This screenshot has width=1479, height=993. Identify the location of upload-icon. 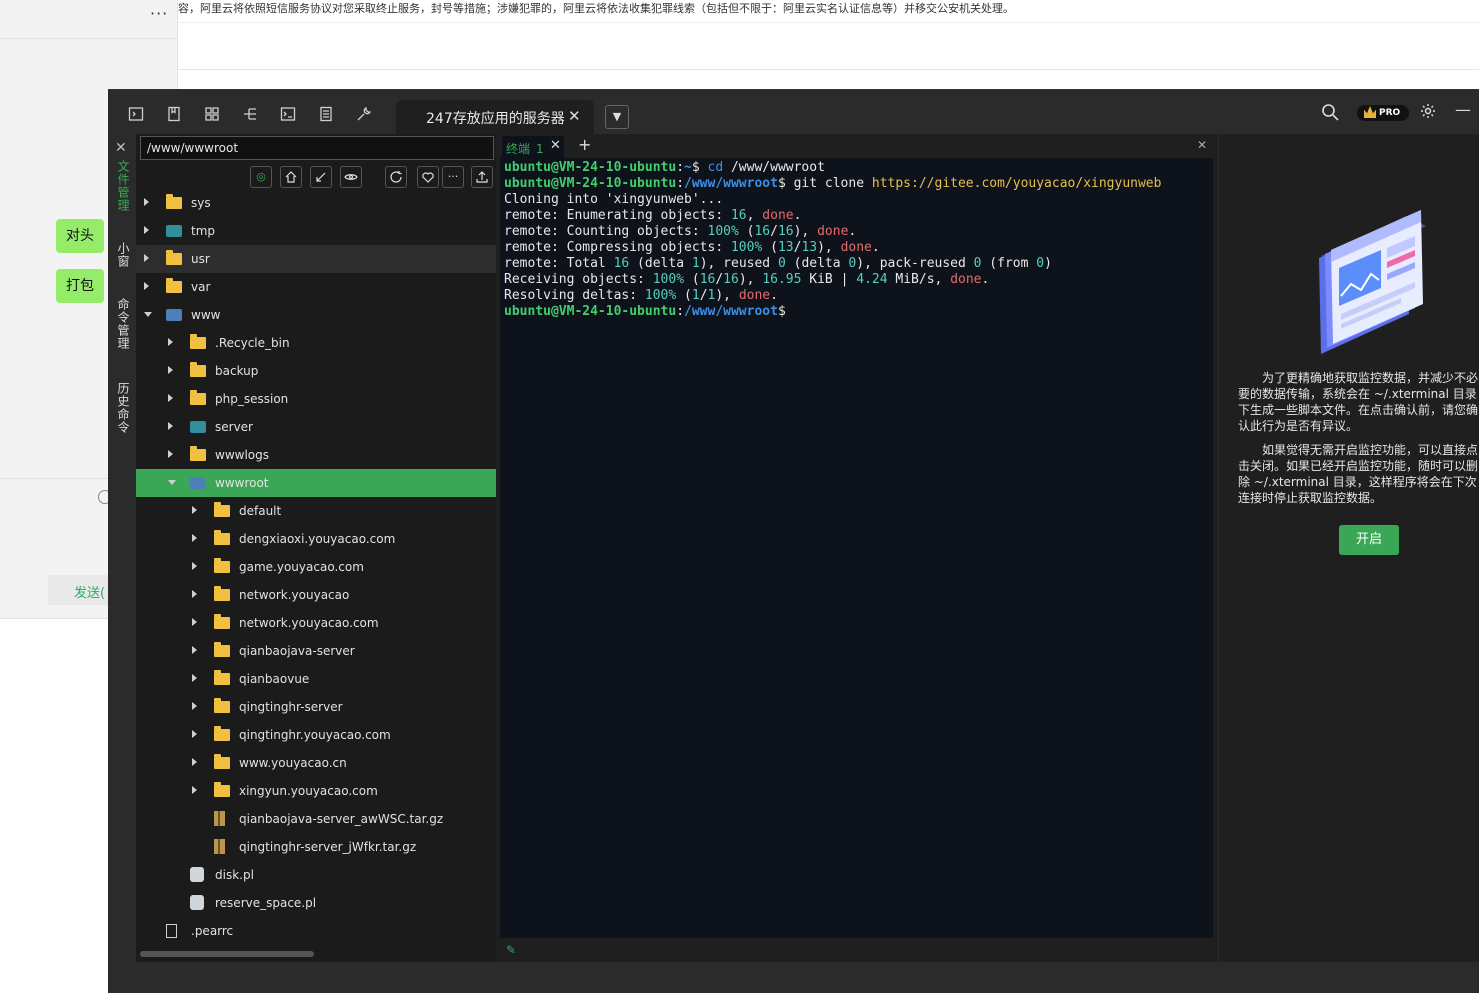
(482, 177).